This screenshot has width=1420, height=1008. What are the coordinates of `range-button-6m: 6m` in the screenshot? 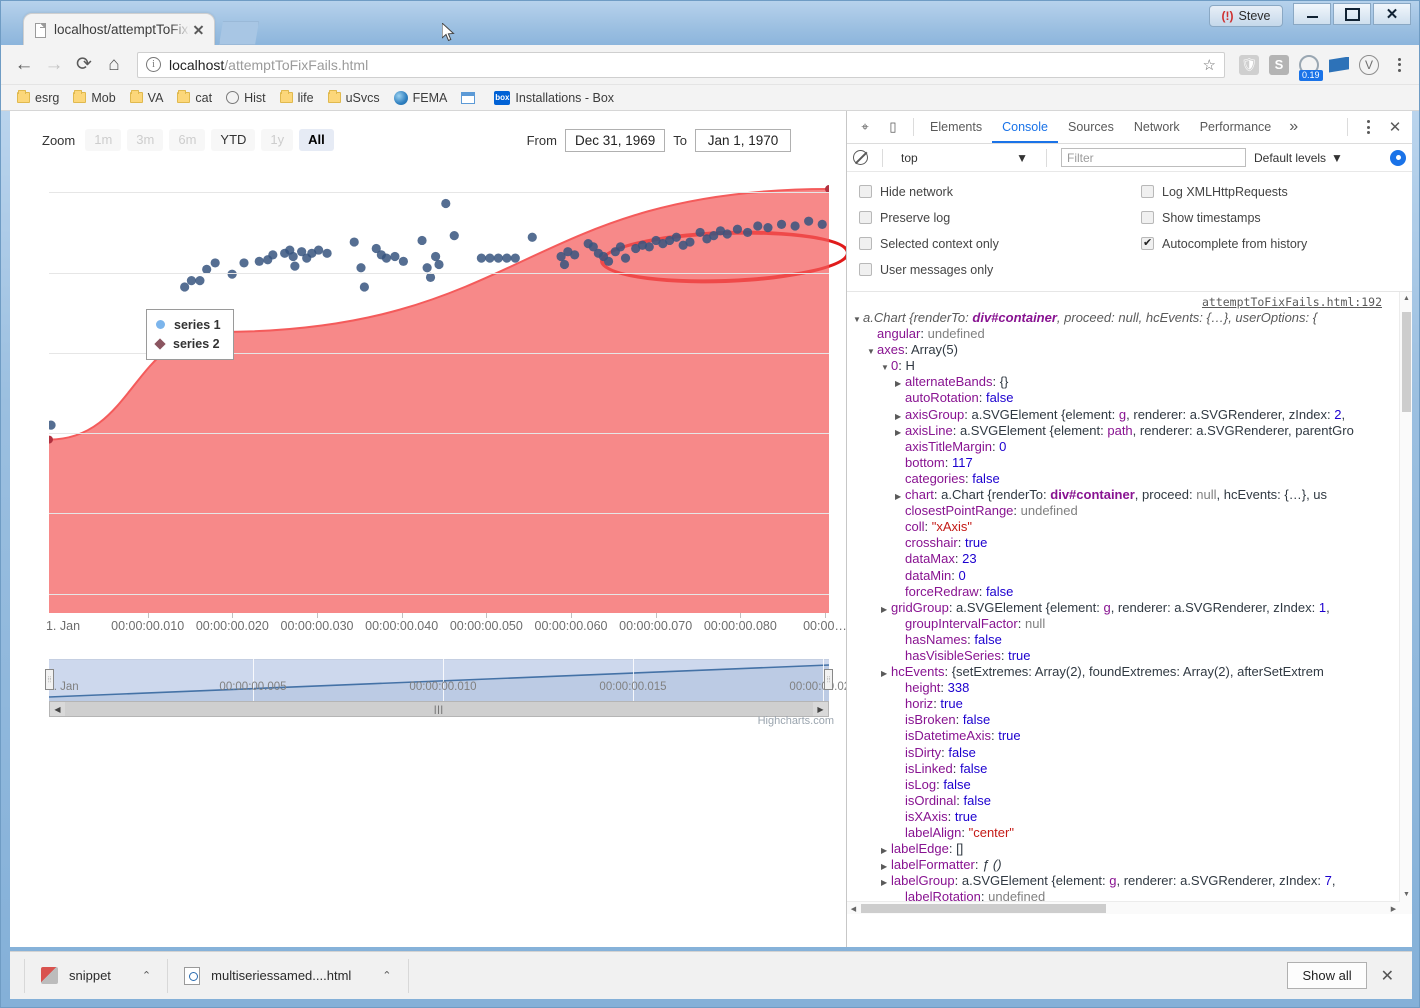 It's located at (187, 140).